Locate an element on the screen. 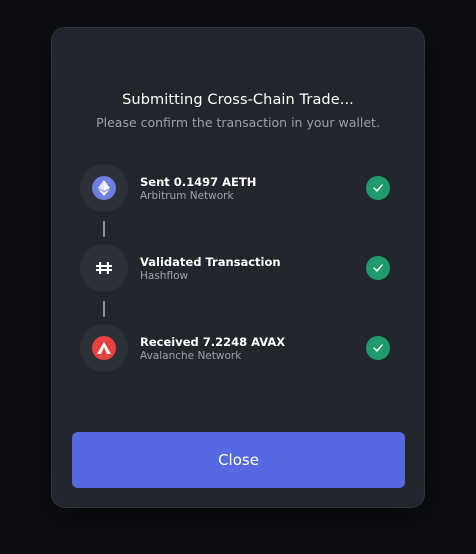 The image size is (476, 554). avalanche-icon is located at coordinates (104, 348).